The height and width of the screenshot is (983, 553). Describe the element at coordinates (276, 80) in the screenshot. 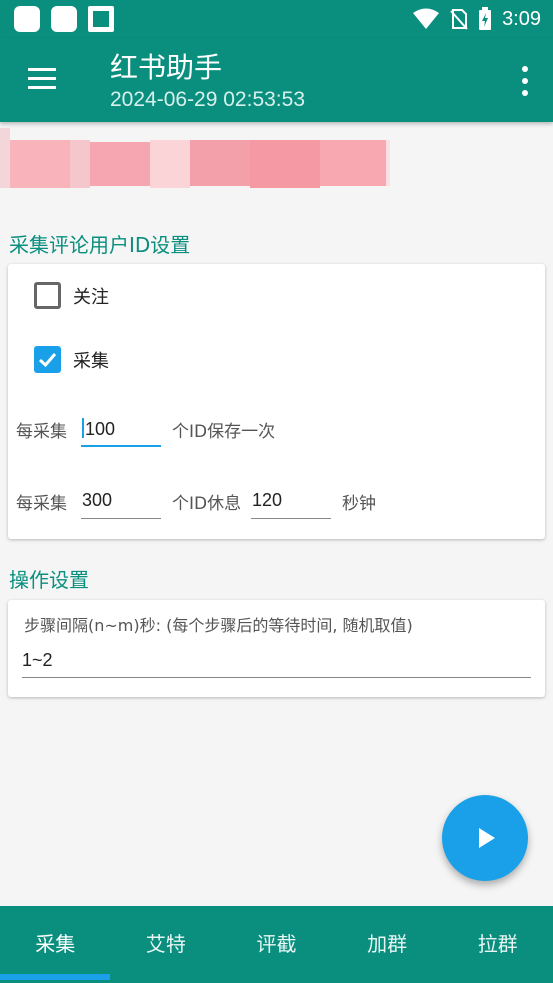

I see `app-bar: 红书助手 2024-06-29 02:53:53` at that location.